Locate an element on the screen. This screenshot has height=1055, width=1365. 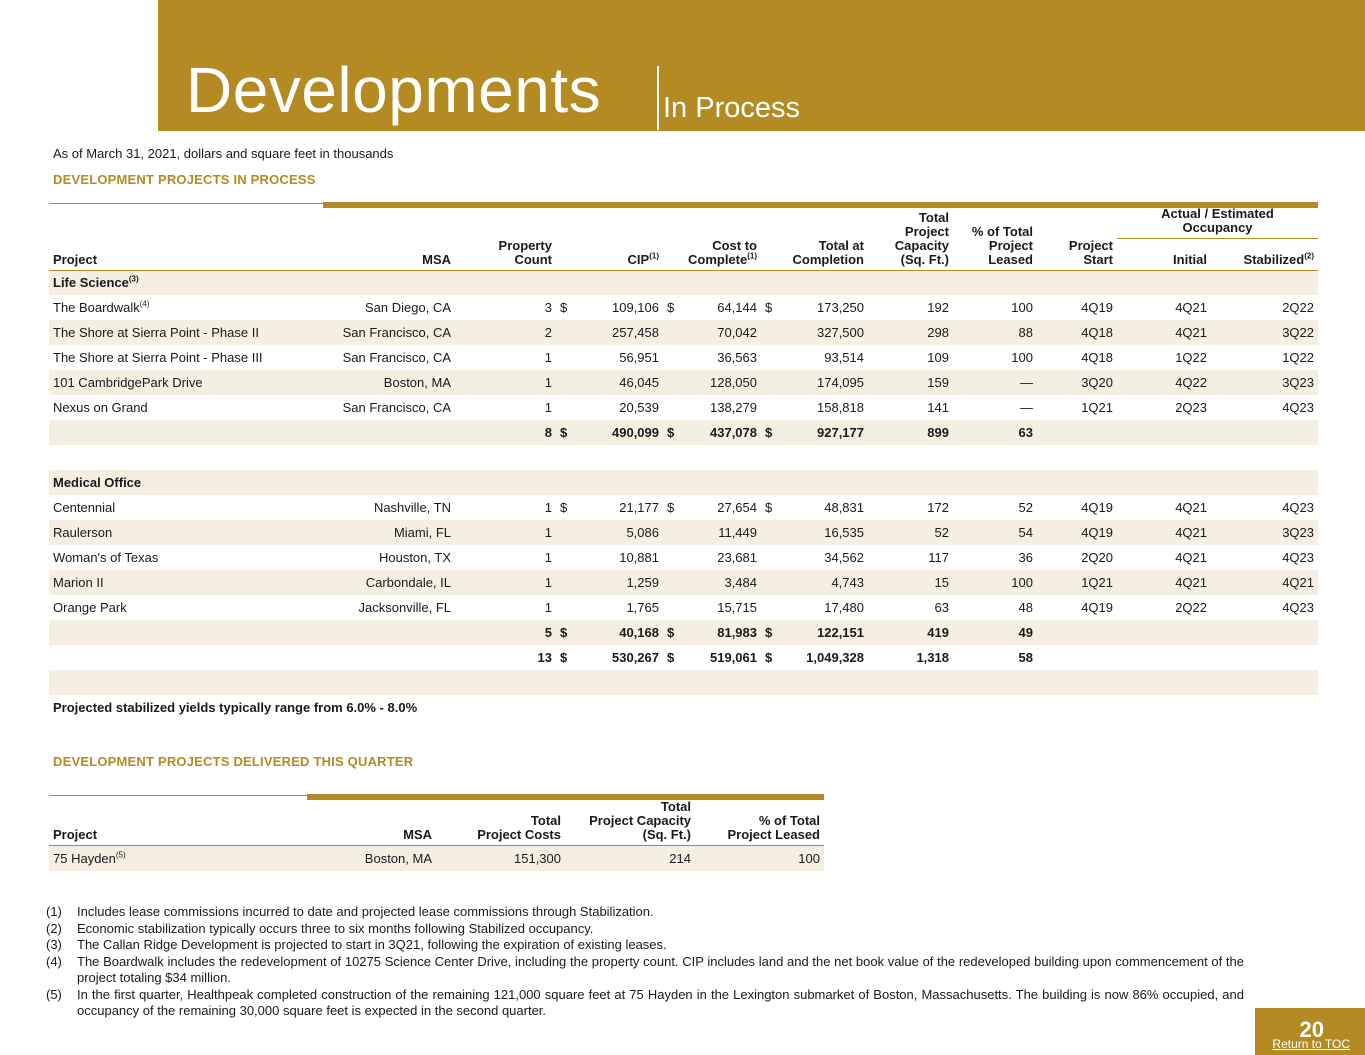
capacity-cell: 63 is located at coordinates (941, 607).